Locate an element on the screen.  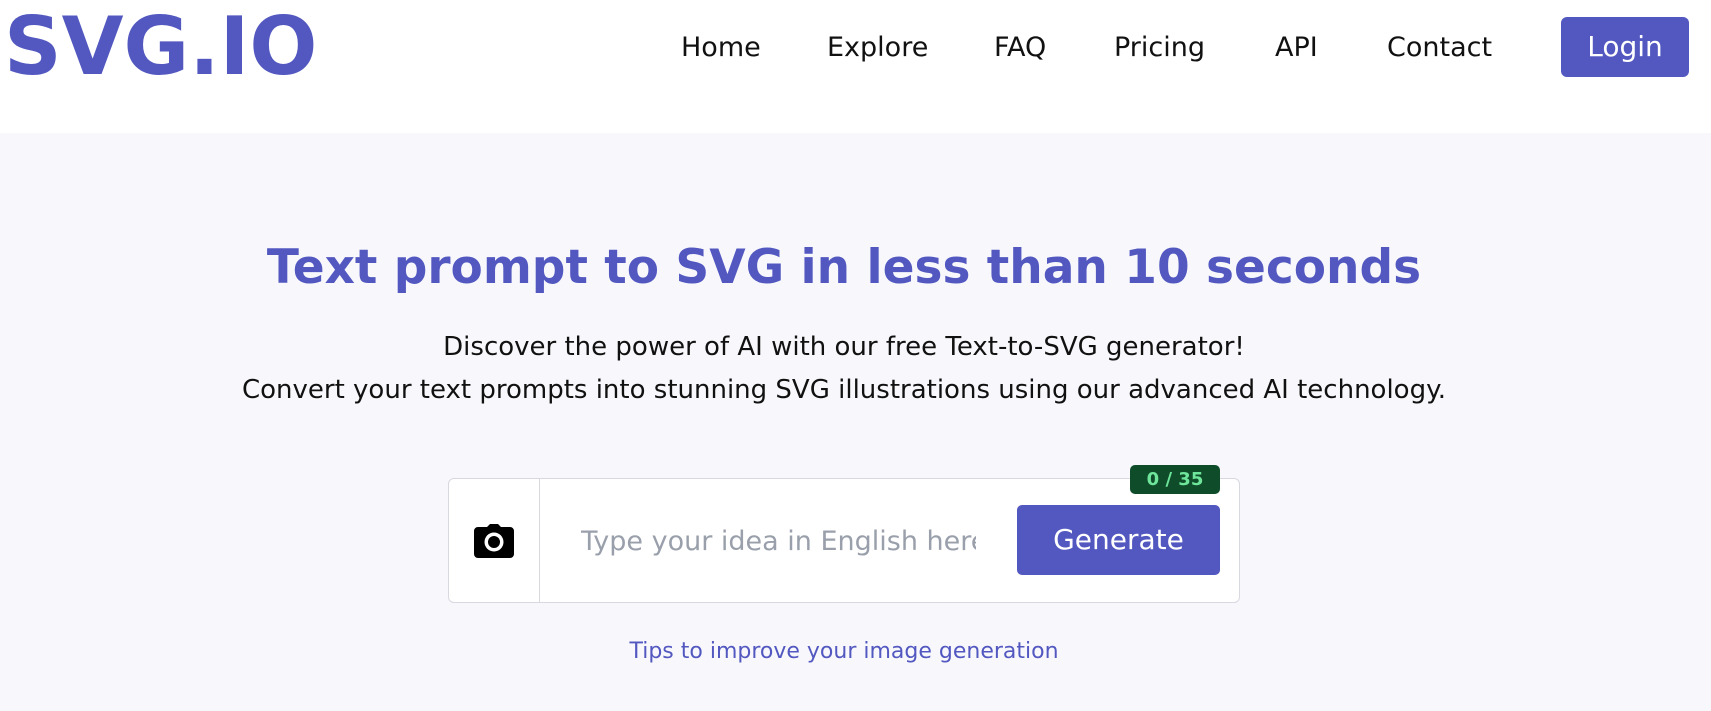
character-counter-badge: 0 / 35 is located at coordinates (1175, 479).